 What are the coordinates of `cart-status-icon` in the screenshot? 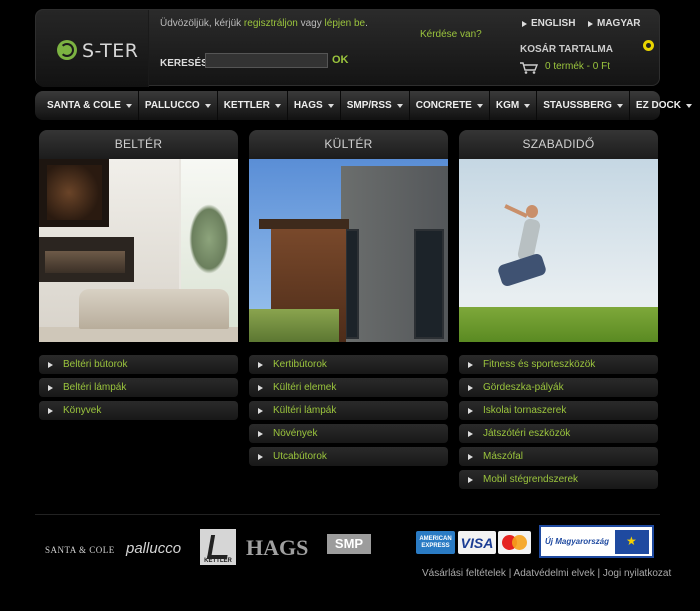 It's located at (648, 45).